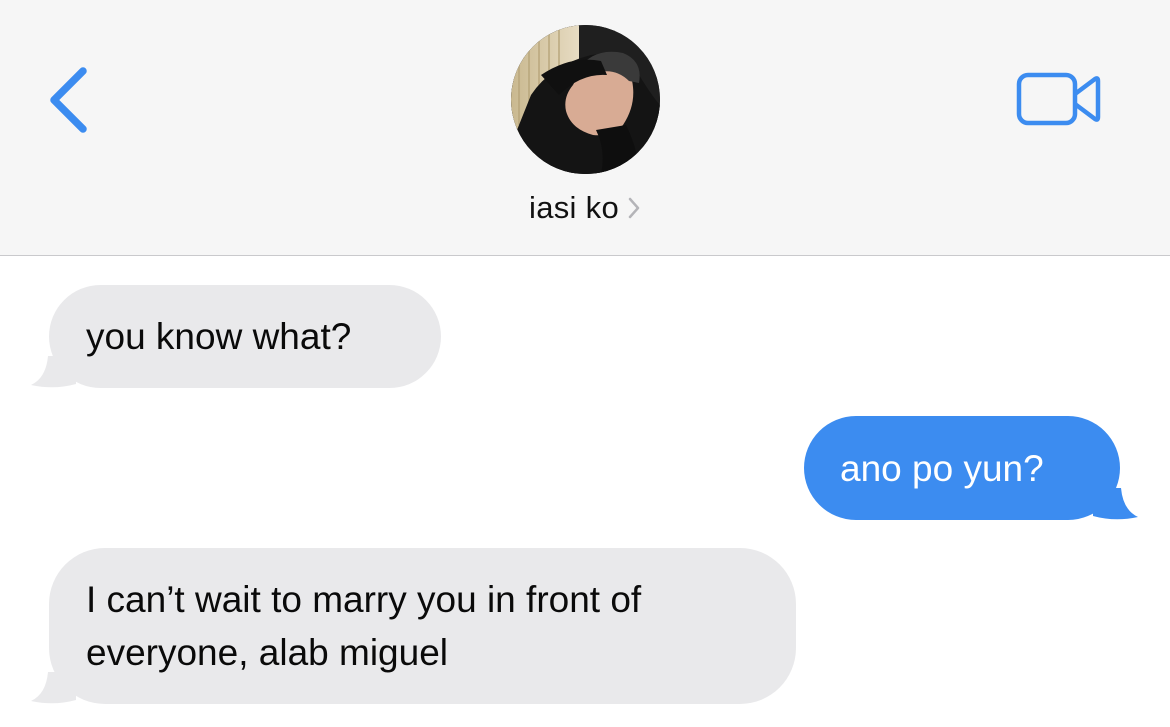  I want to click on received-message-bubble: you know what?, so click(236, 336).